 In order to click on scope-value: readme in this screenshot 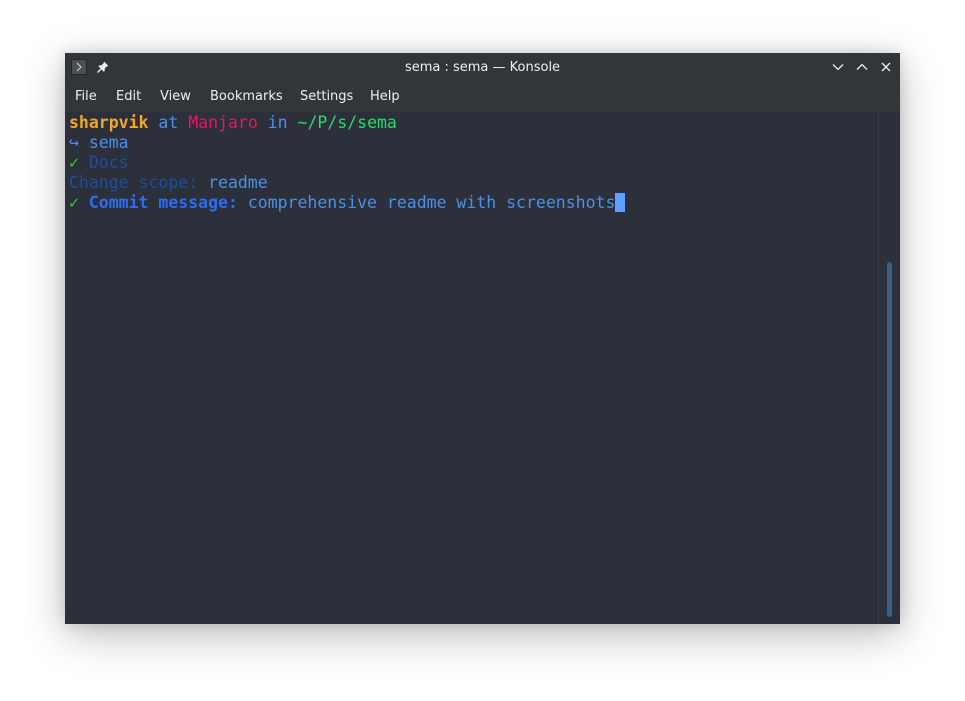, I will do `click(233, 182)`.